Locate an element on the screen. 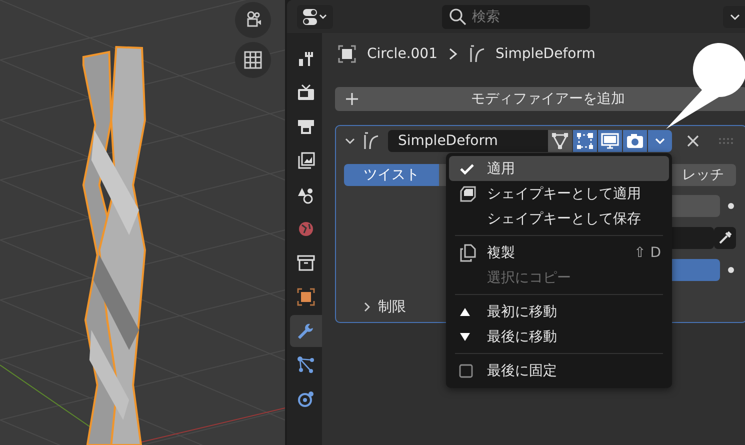  check-icon is located at coordinates (467, 169).